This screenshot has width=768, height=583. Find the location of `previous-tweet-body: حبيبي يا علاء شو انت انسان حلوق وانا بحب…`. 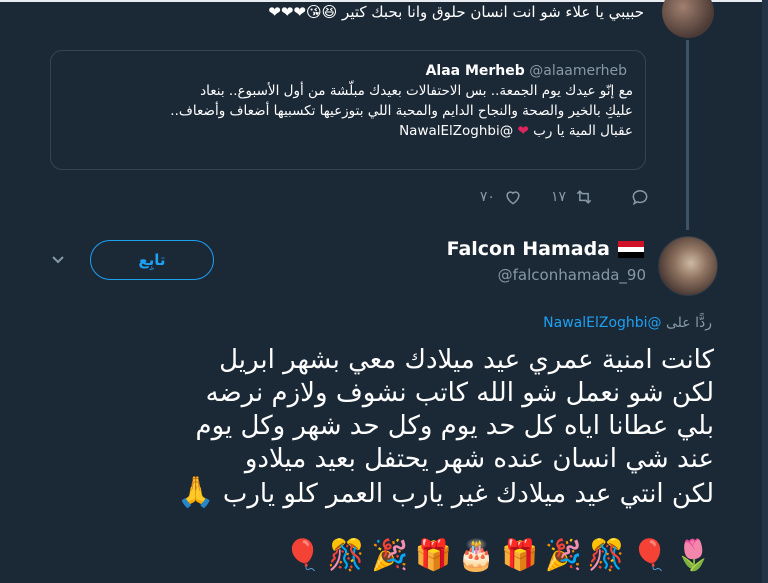

previous-tweet-body: حبيبي يا علاء شو انت انسان حلوق وانا بحب… is located at coordinates (493, 12).